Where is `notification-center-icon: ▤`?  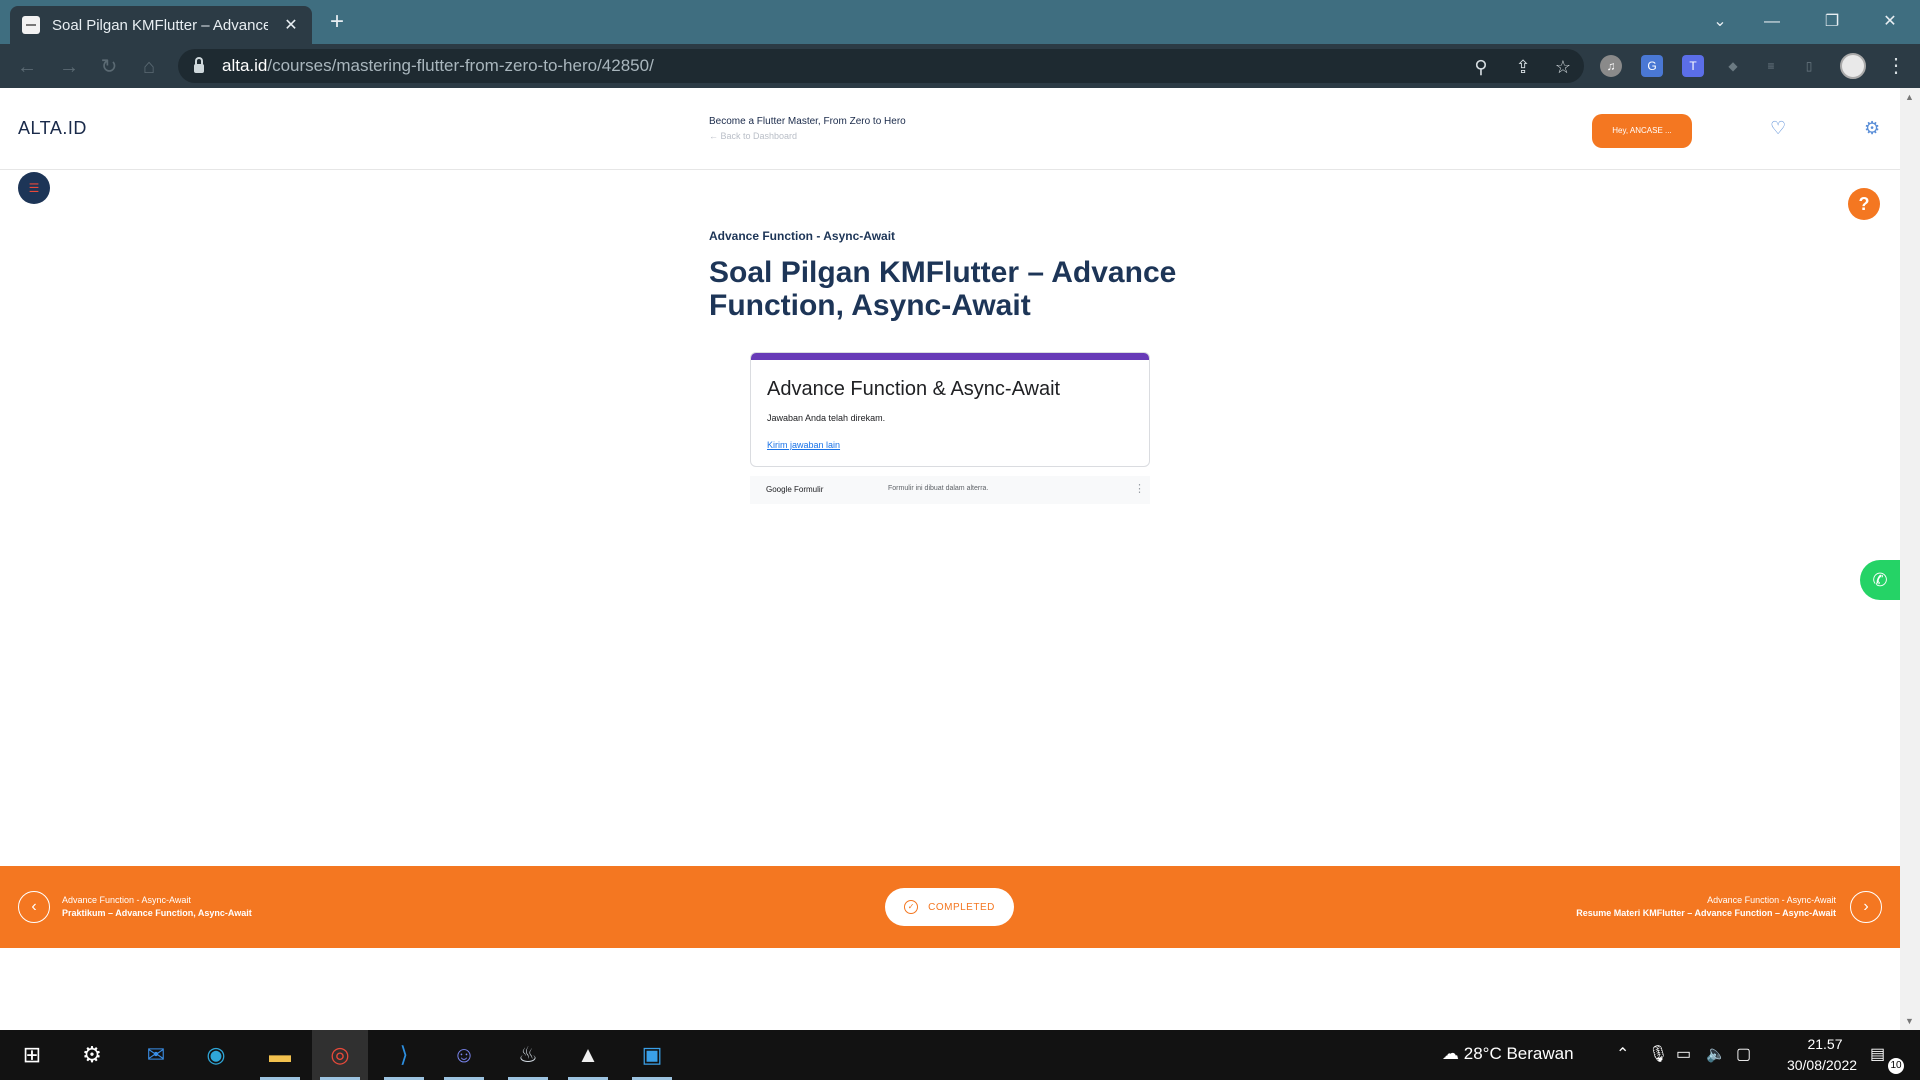 notification-center-icon: ▤ is located at coordinates (1877, 1054).